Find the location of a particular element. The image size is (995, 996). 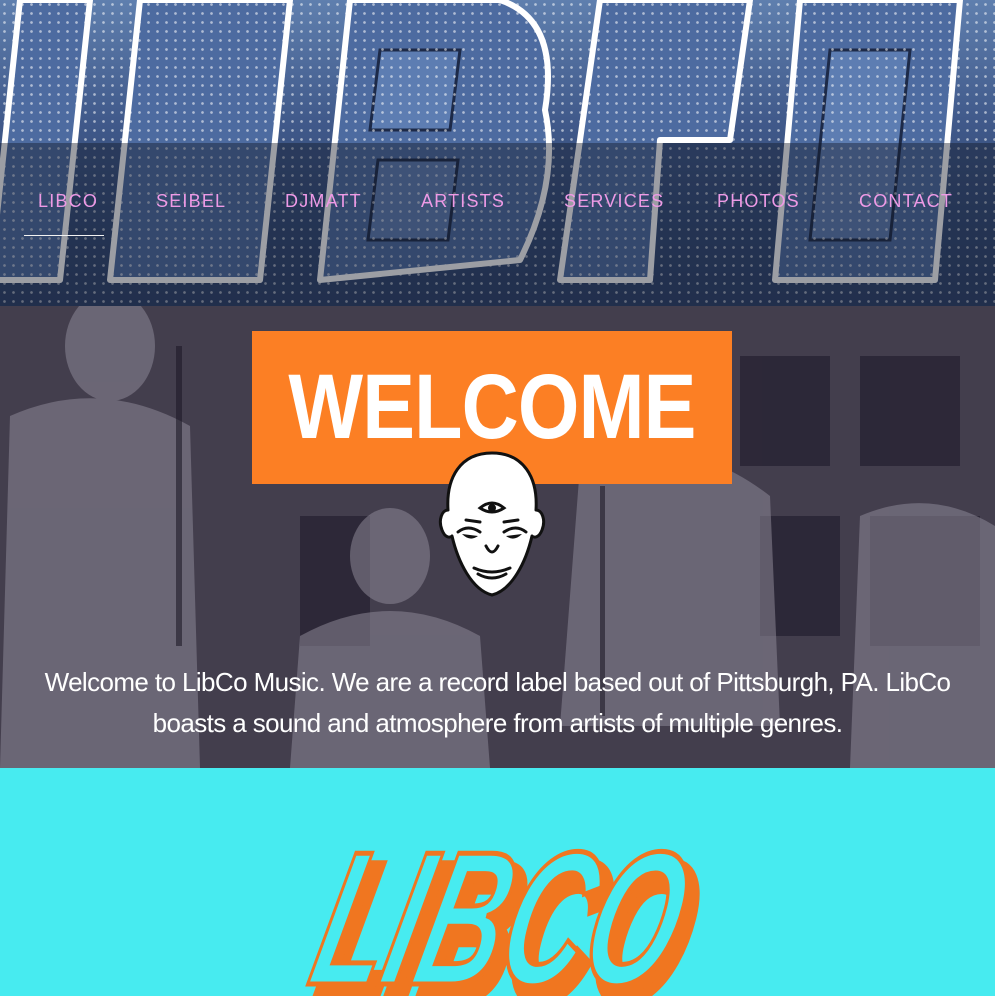

libco-logo-text: LIBCO is located at coordinates (500, 905).